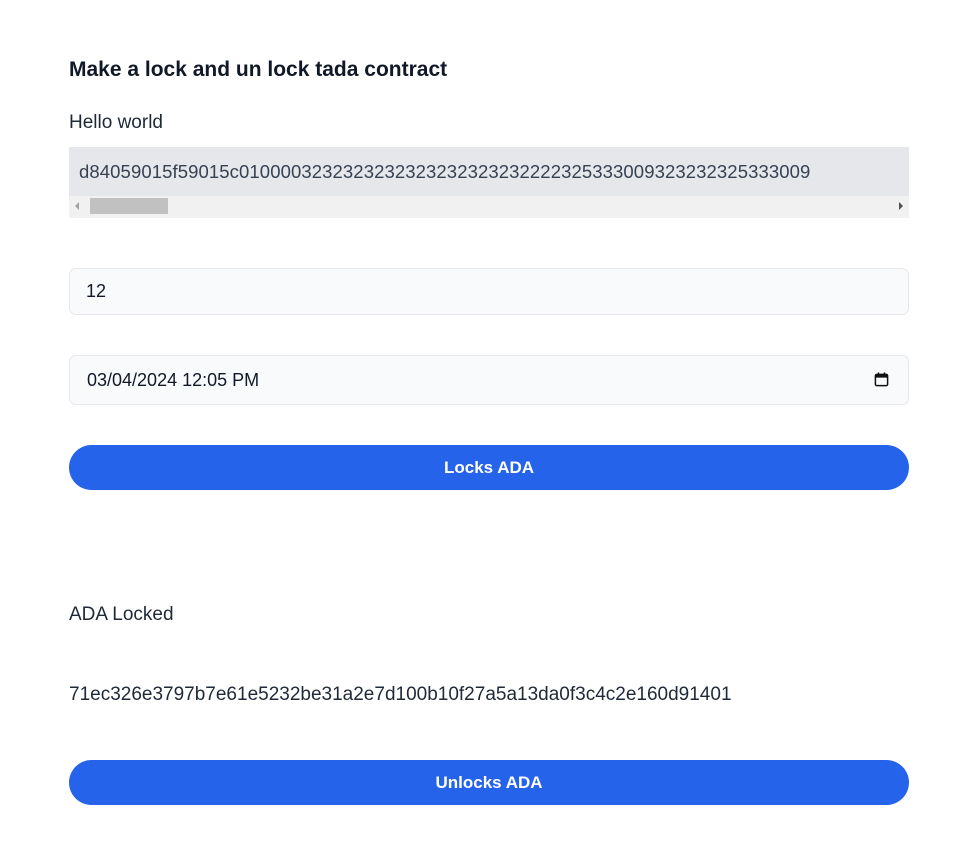  Describe the element at coordinates (881, 379) in the screenshot. I see `calendar-icon` at that location.